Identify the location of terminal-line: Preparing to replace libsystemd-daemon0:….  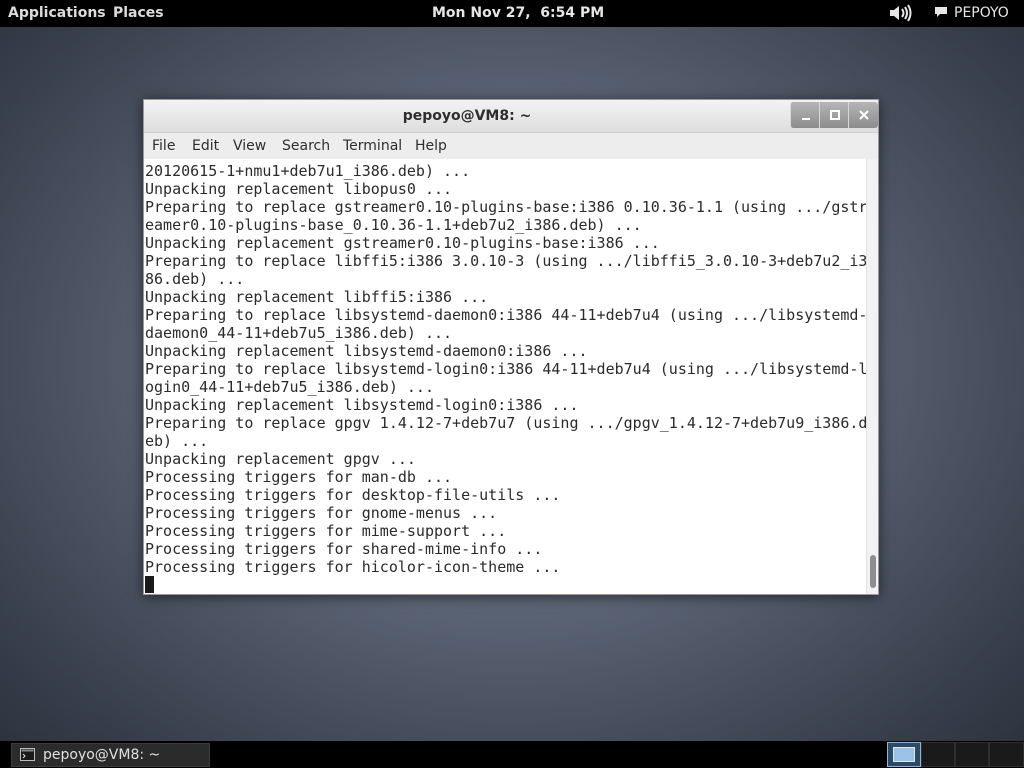
(505, 315).